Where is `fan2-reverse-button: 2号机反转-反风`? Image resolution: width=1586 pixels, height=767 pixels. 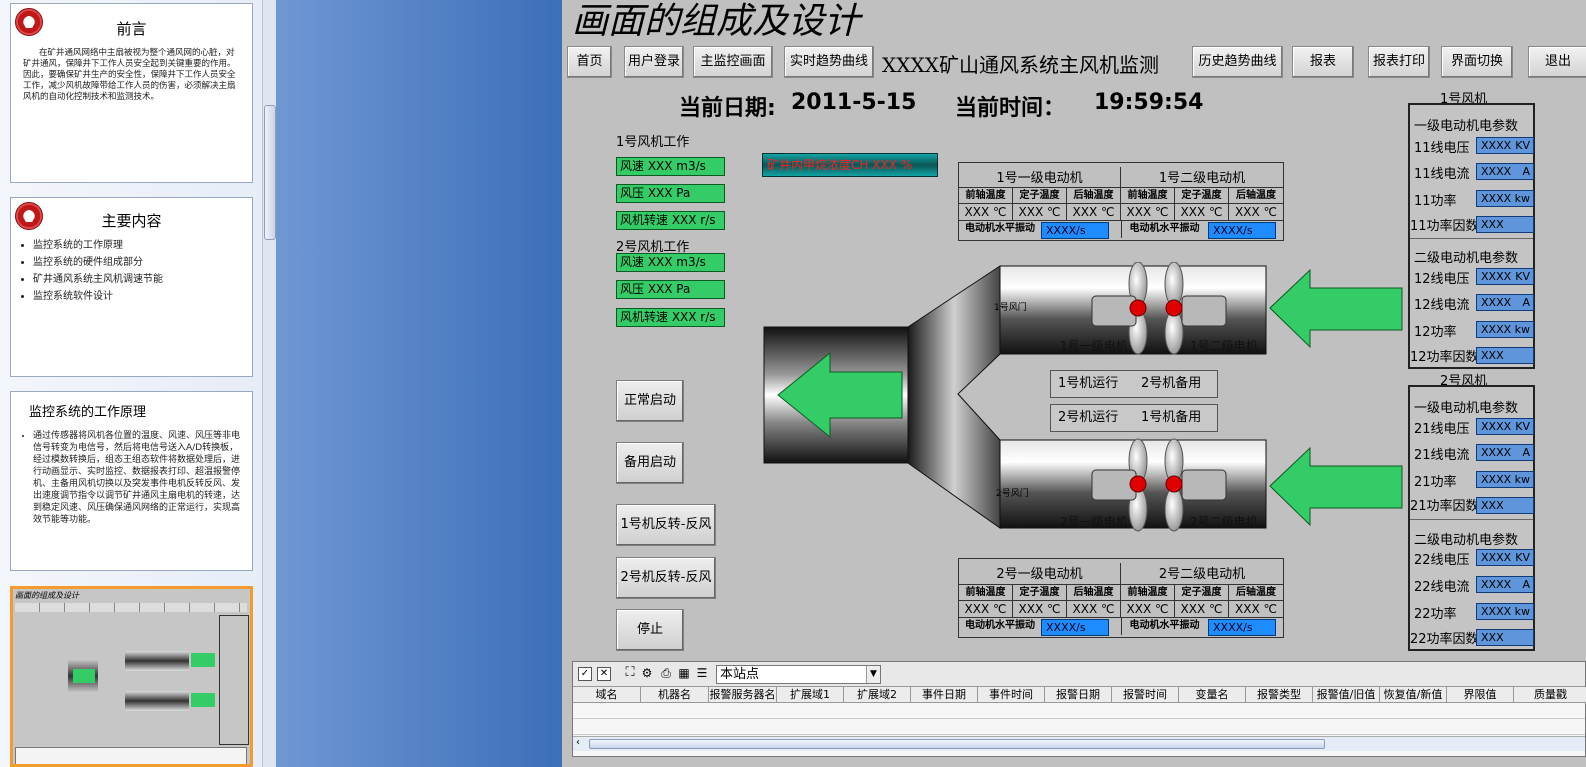
fan2-reverse-button: 2号机反转-反风 is located at coordinates (666, 578).